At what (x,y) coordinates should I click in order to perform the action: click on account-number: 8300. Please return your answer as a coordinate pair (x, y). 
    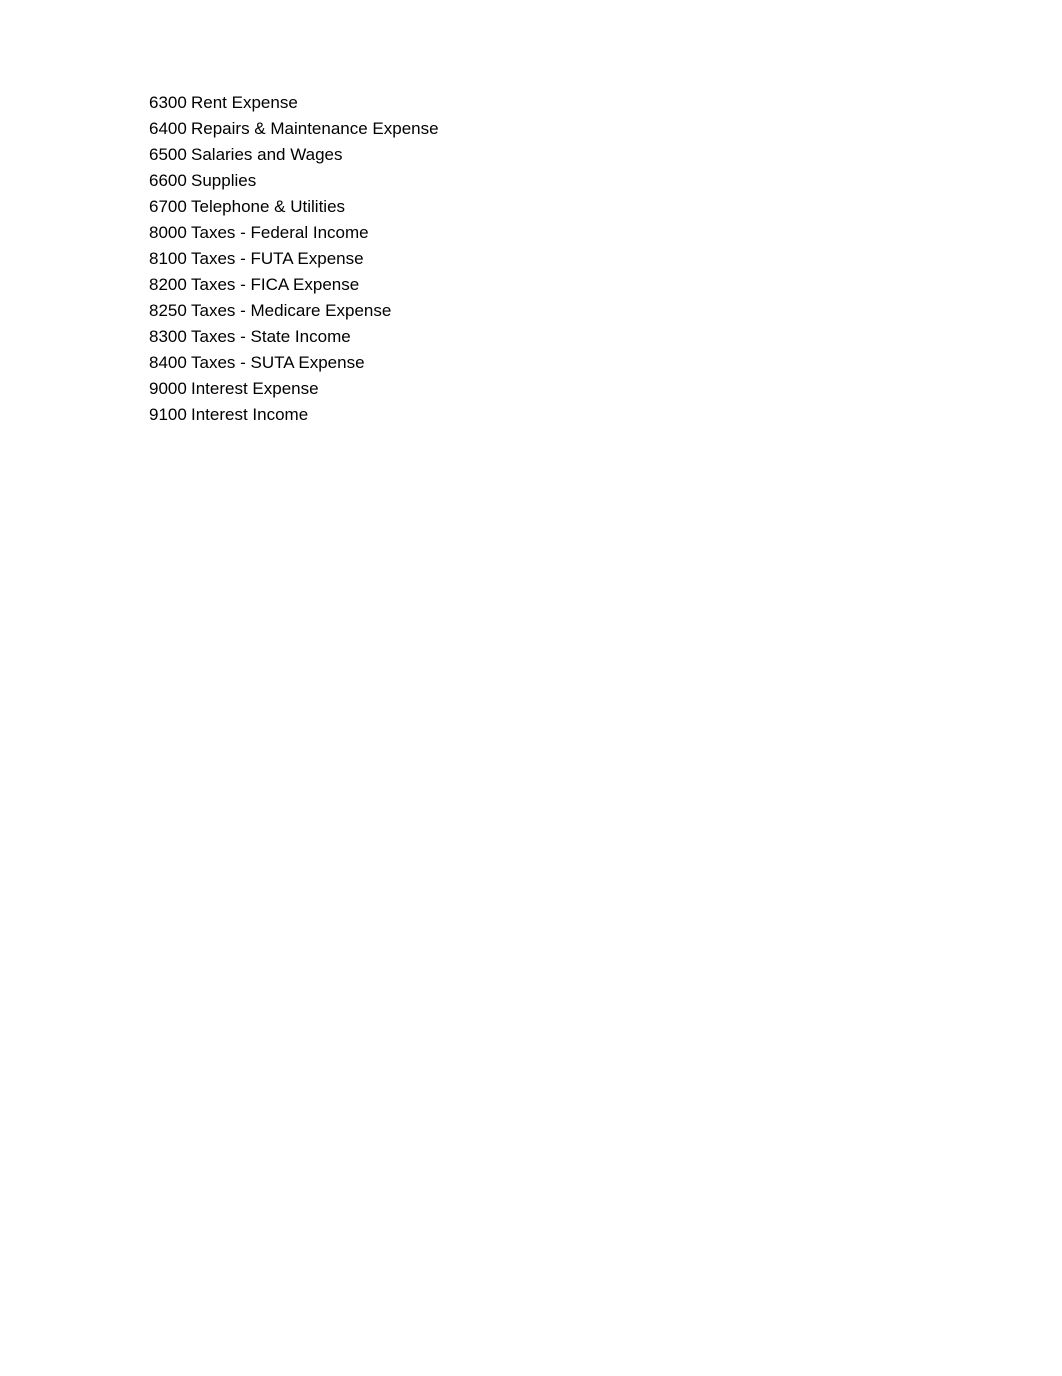
    Looking at the image, I should click on (168, 336).